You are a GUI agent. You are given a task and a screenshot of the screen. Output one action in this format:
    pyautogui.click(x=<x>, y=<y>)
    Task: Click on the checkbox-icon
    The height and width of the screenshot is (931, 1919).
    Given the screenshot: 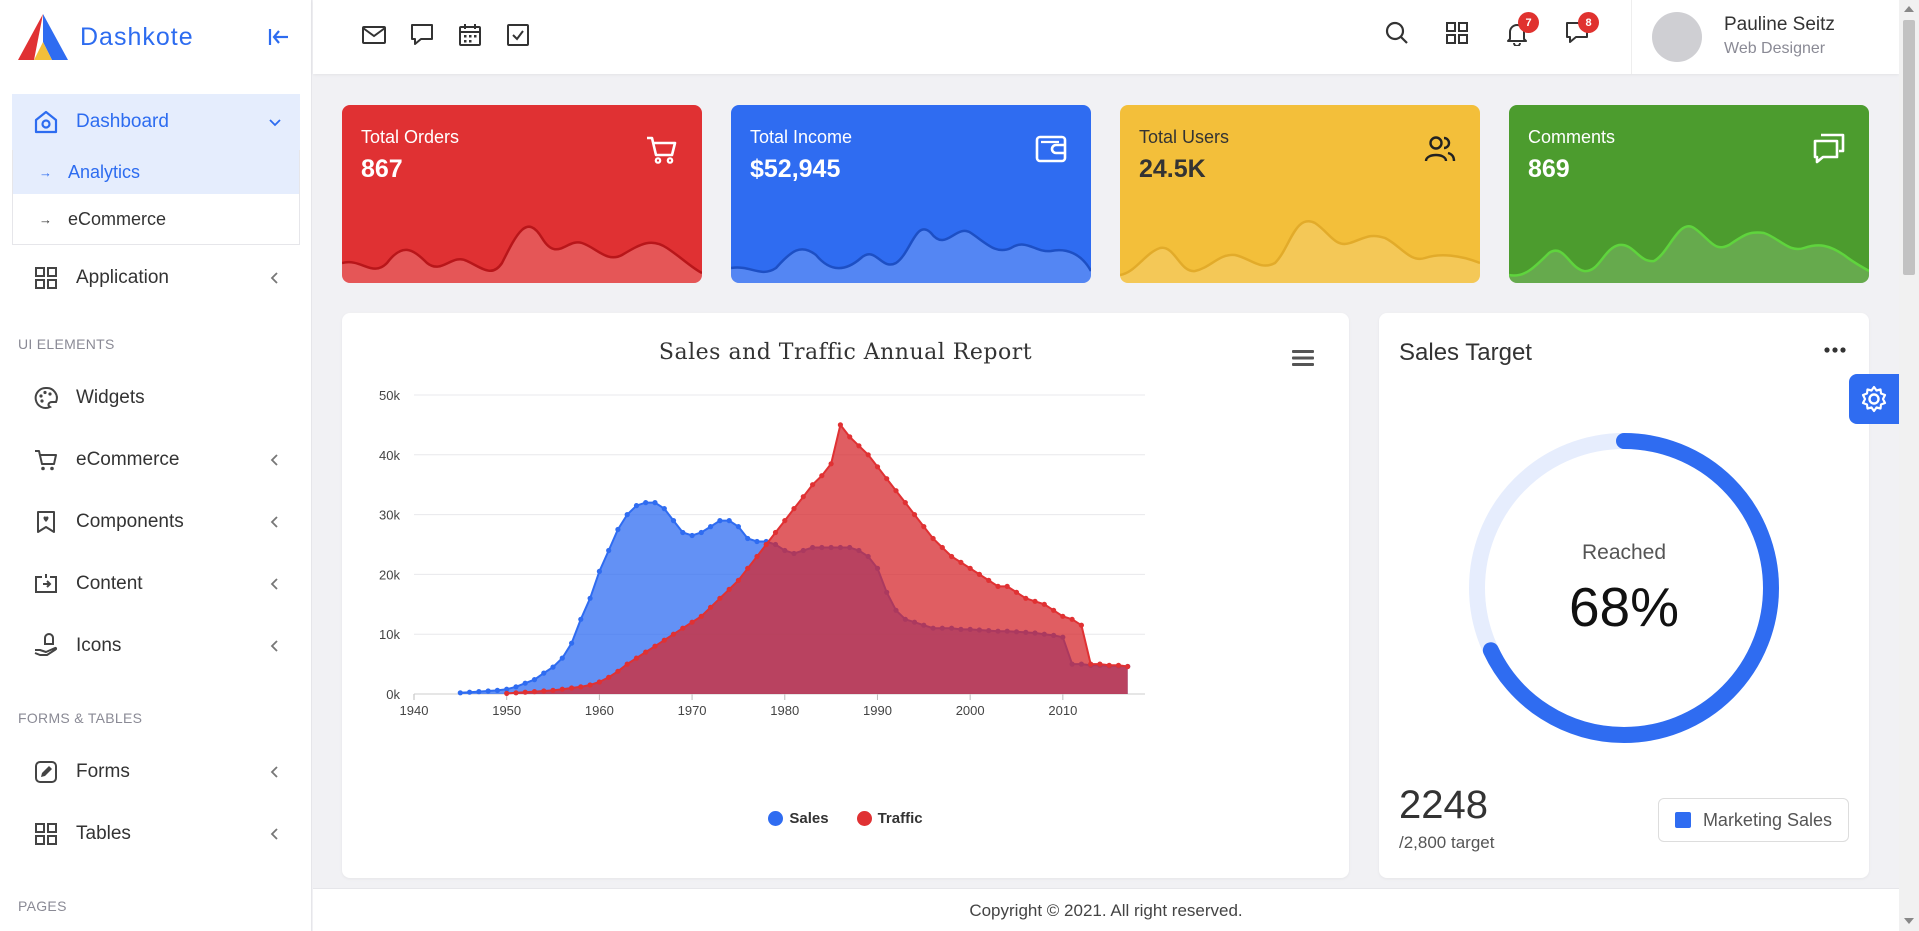 What is the action you would take?
    pyautogui.click(x=518, y=35)
    